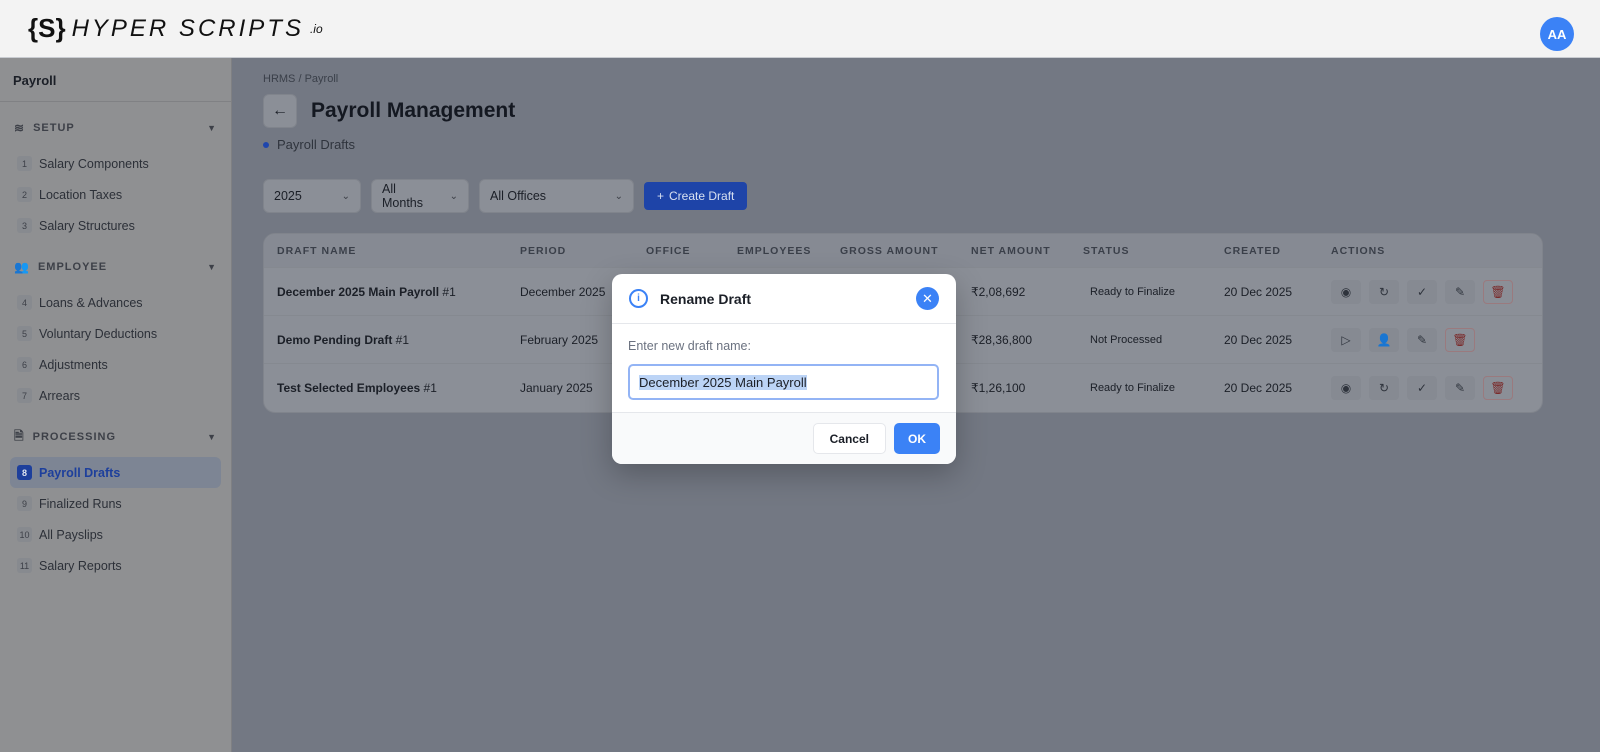  Describe the element at coordinates (1106, 250) in the screenshot. I see `column-header: STATUS` at that location.